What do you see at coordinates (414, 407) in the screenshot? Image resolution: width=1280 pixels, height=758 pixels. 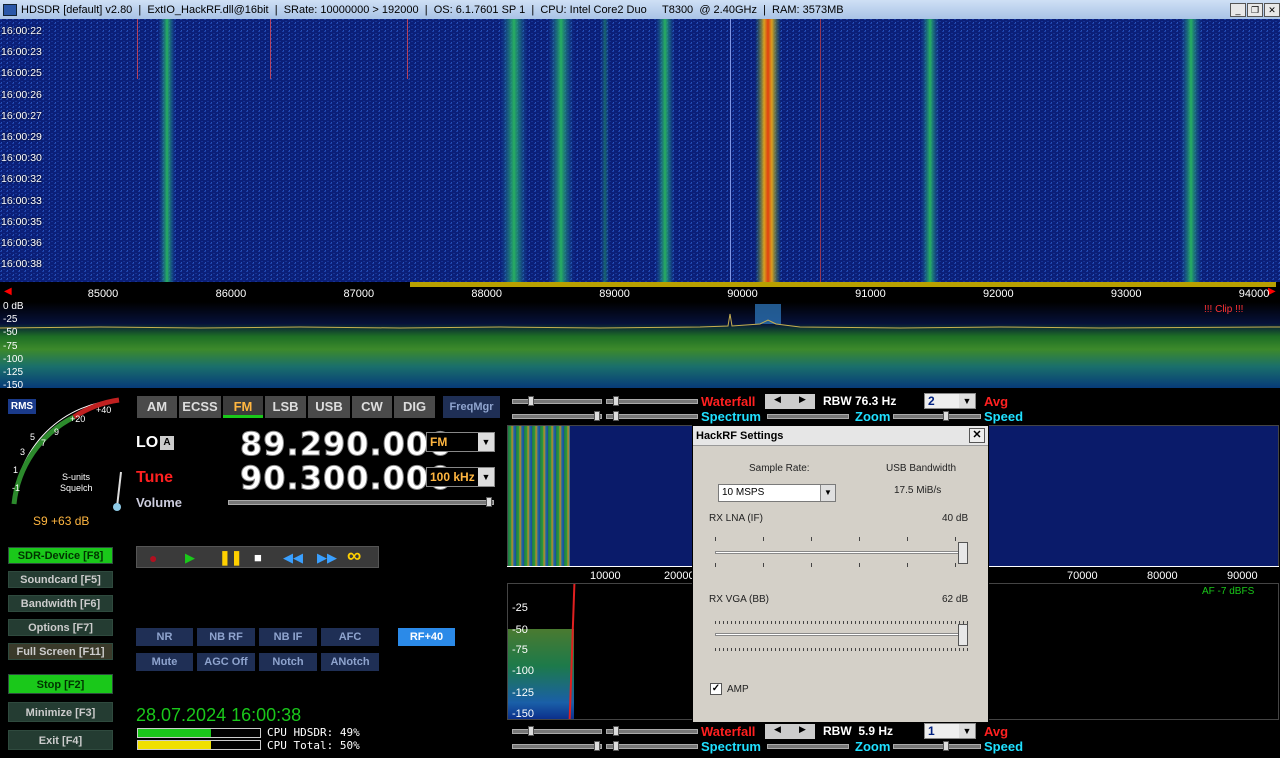 I see `mode-dig-button: DIG` at bounding box center [414, 407].